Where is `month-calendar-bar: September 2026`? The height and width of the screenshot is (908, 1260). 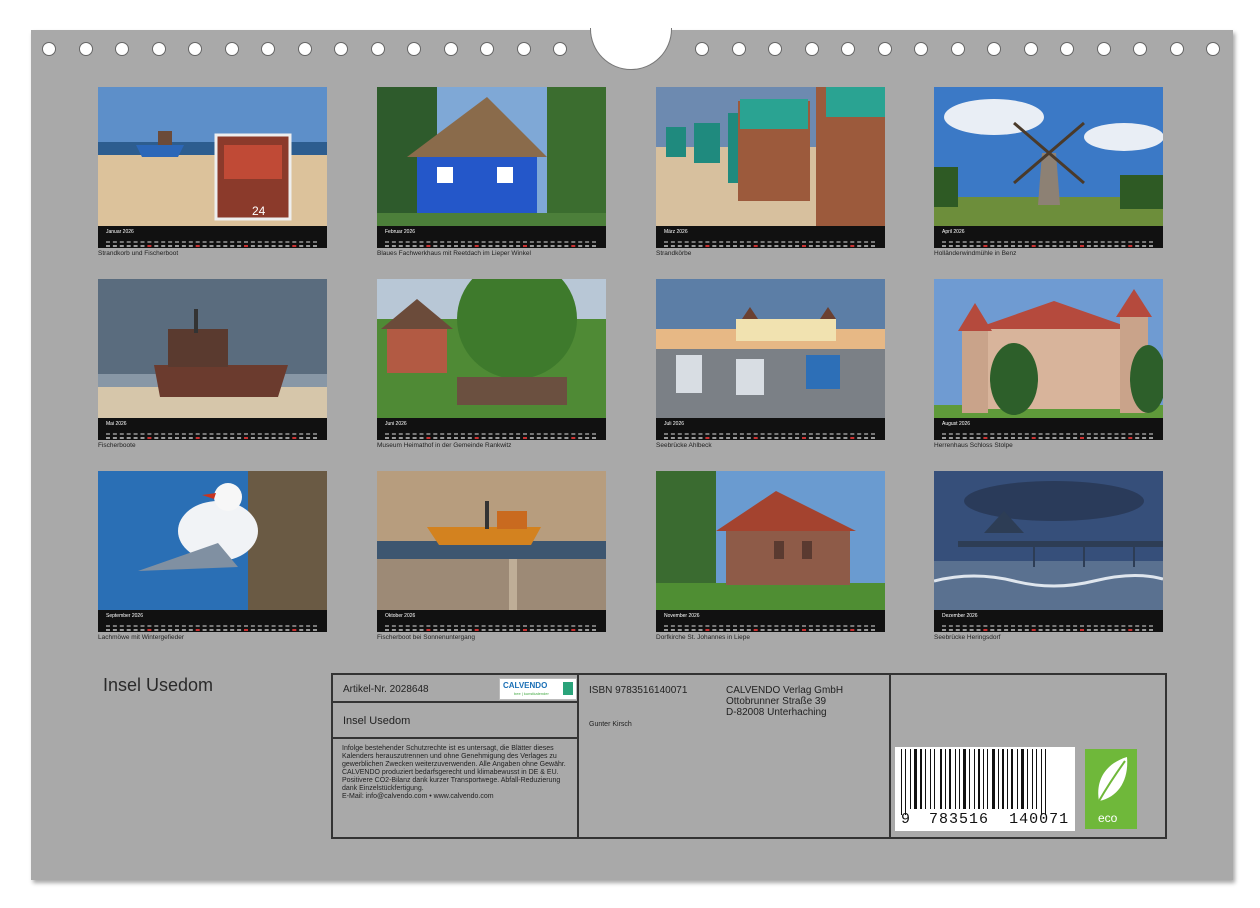 month-calendar-bar: September 2026 is located at coordinates (212, 621).